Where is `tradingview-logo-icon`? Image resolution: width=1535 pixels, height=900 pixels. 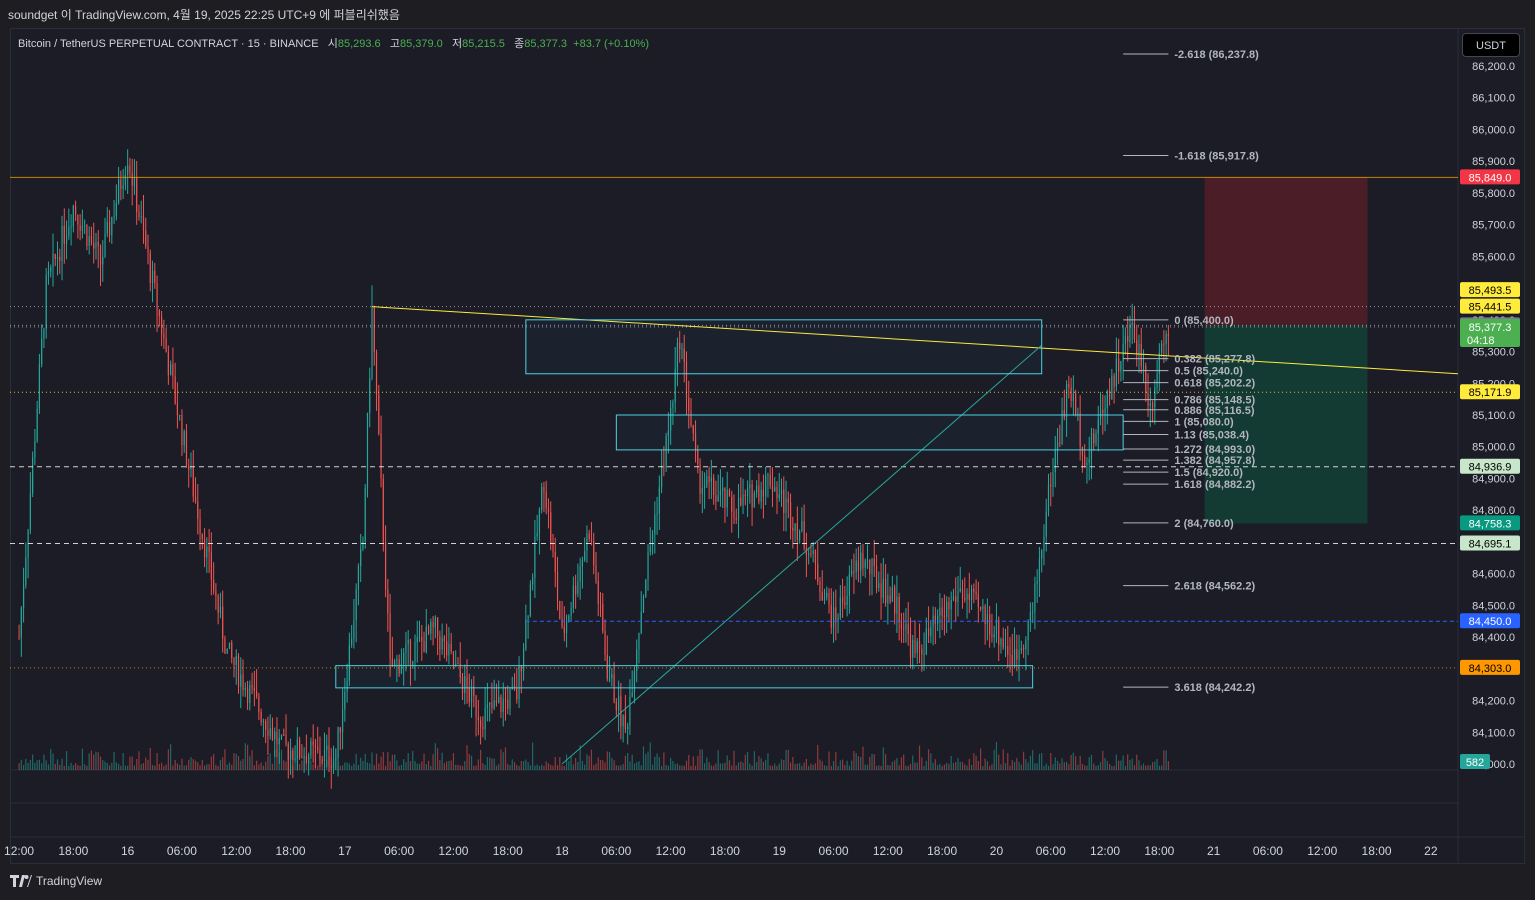
tradingview-logo-icon is located at coordinates (21, 881).